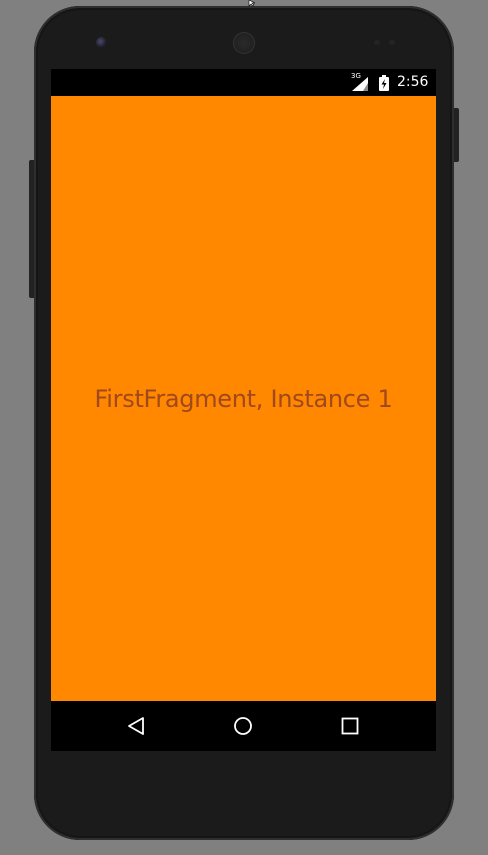 The width and height of the screenshot is (488, 855). What do you see at coordinates (384, 83) in the screenshot?
I see `battery-charging-icon` at bounding box center [384, 83].